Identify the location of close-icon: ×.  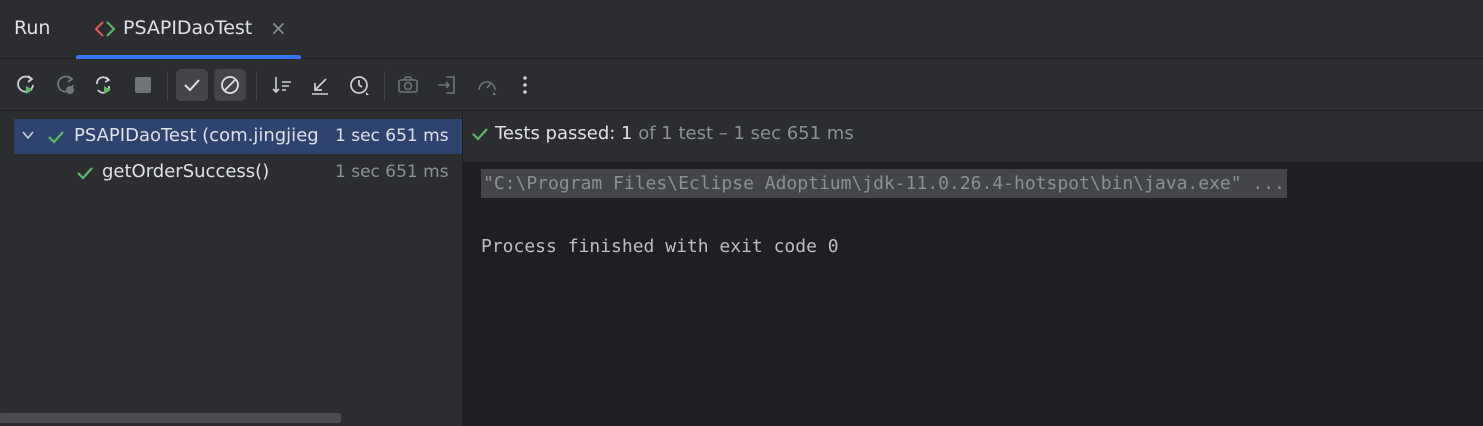
(278, 28).